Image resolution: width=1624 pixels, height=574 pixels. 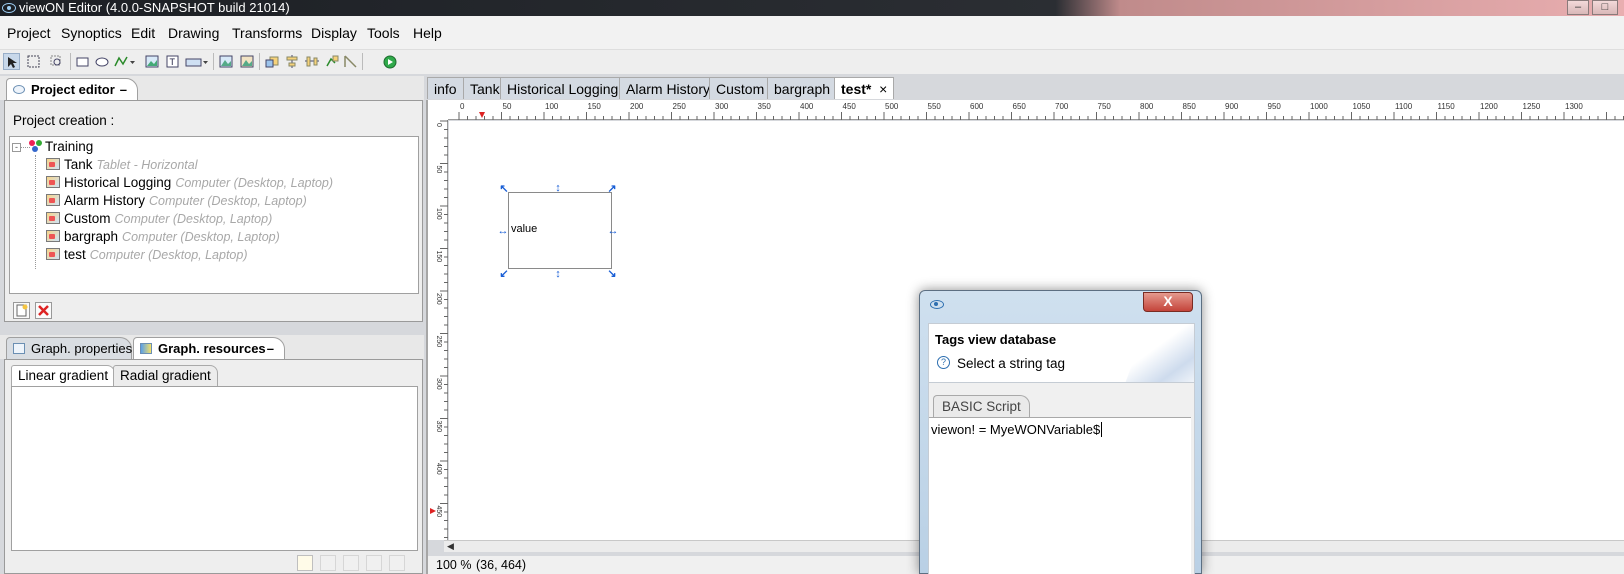 What do you see at coordinates (43, 310) in the screenshot?
I see `delete-synoptic-button` at bounding box center [43, 310].